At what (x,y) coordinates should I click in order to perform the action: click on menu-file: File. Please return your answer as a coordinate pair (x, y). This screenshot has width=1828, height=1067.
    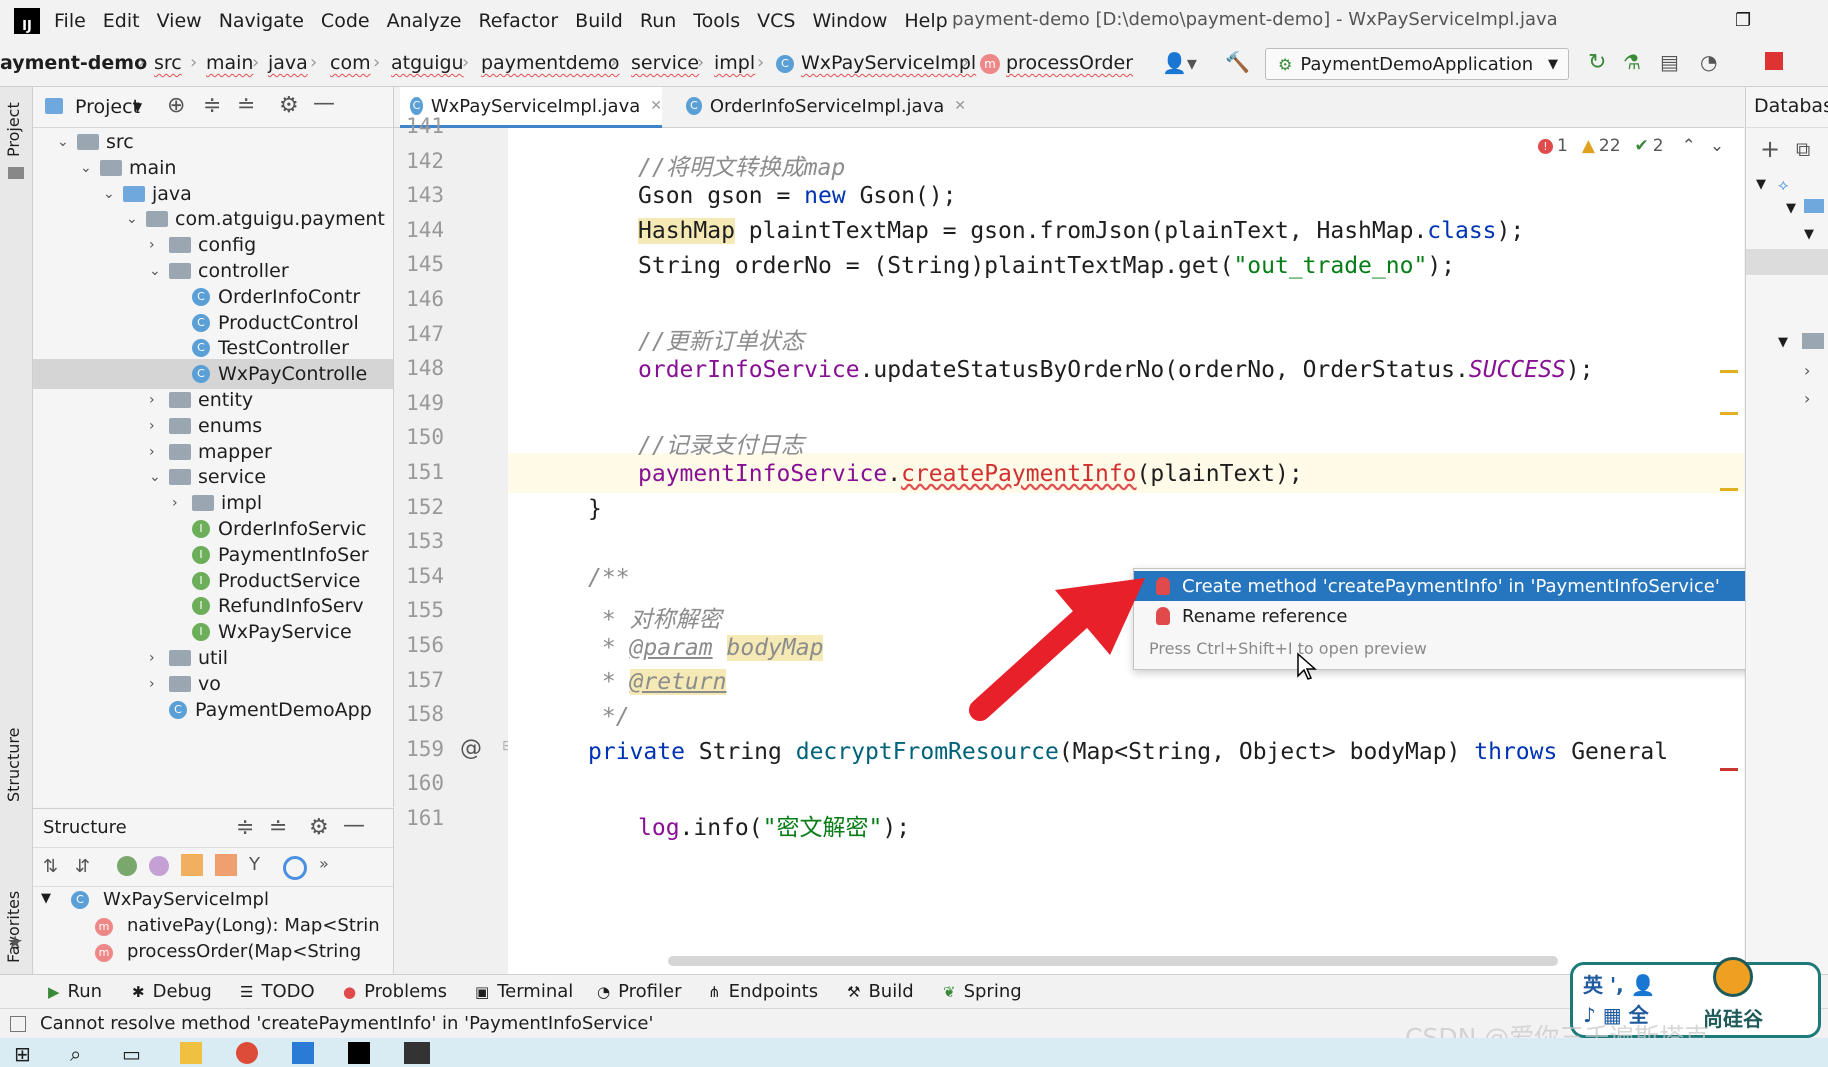
    Looking at the image, I should click on (70, 21).